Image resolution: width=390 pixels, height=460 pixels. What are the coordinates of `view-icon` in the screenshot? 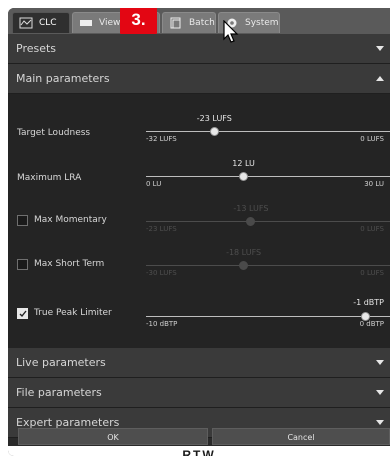 It's located at (86, 23).